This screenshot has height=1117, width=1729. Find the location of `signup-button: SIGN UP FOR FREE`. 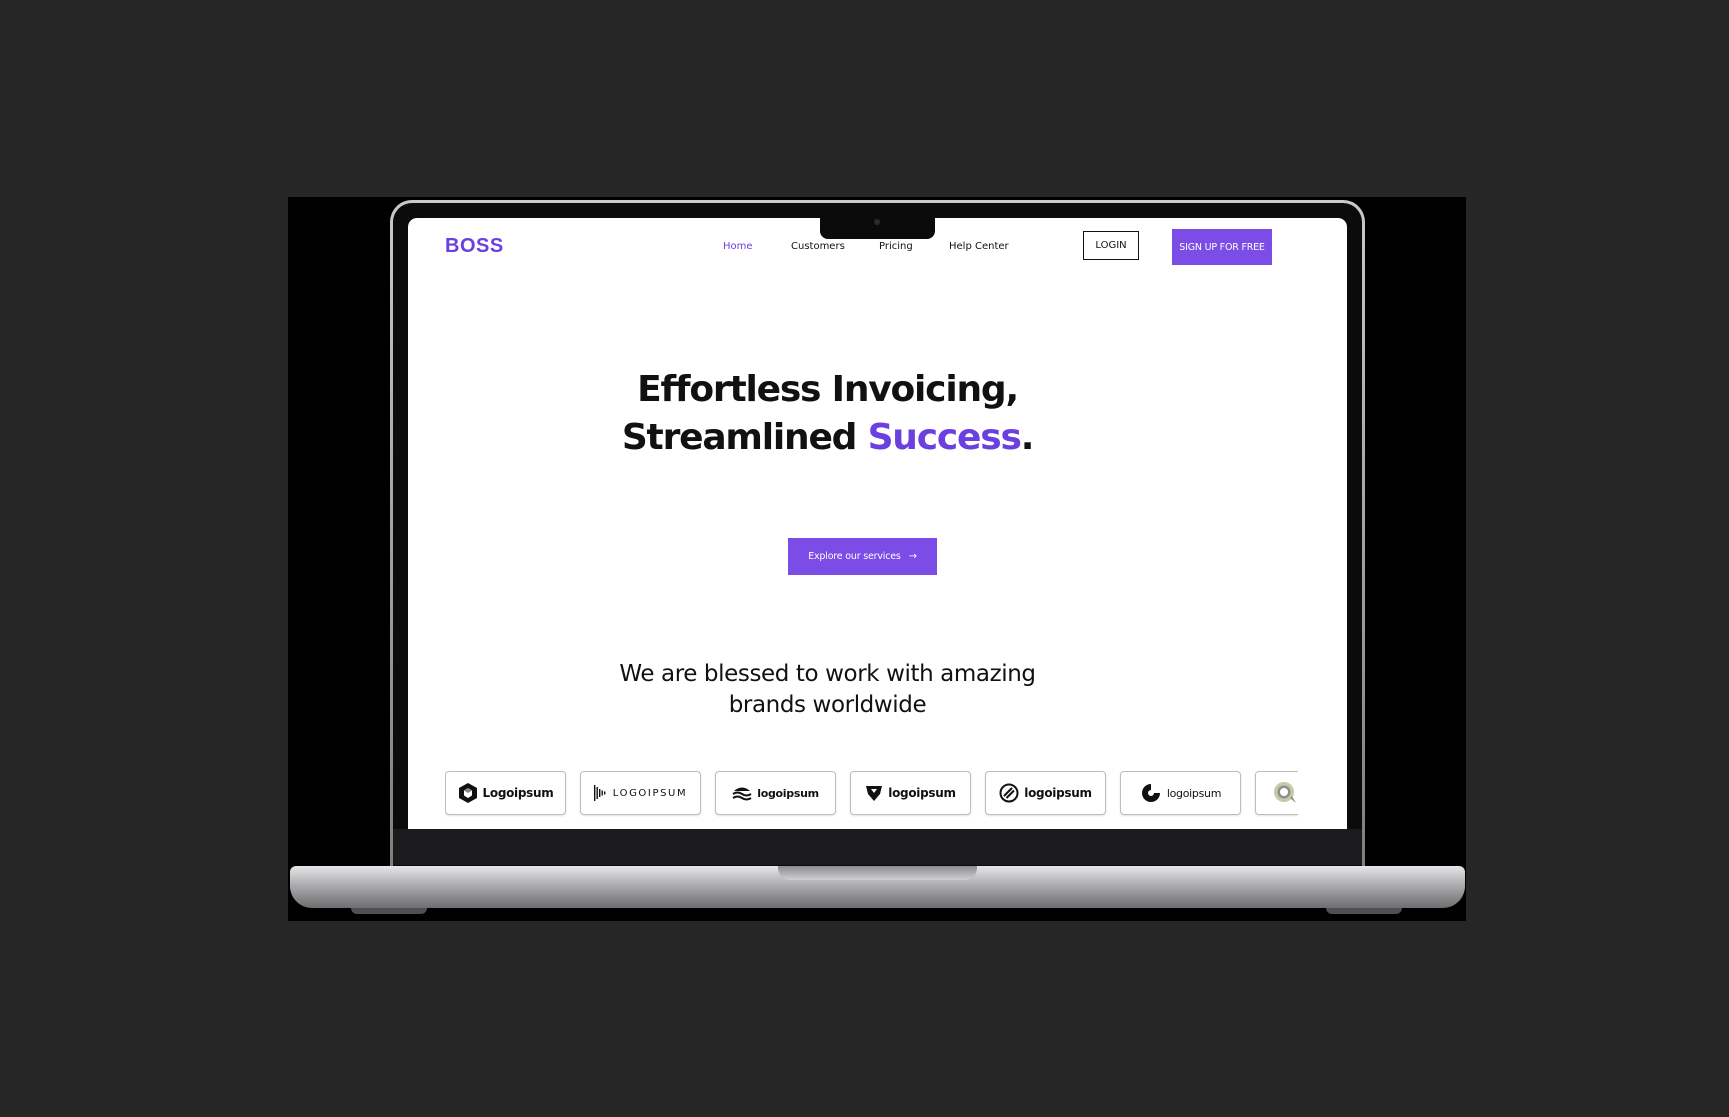

signup-button: SIGN UP FOR FREE is located at coordinates (1222, 247).